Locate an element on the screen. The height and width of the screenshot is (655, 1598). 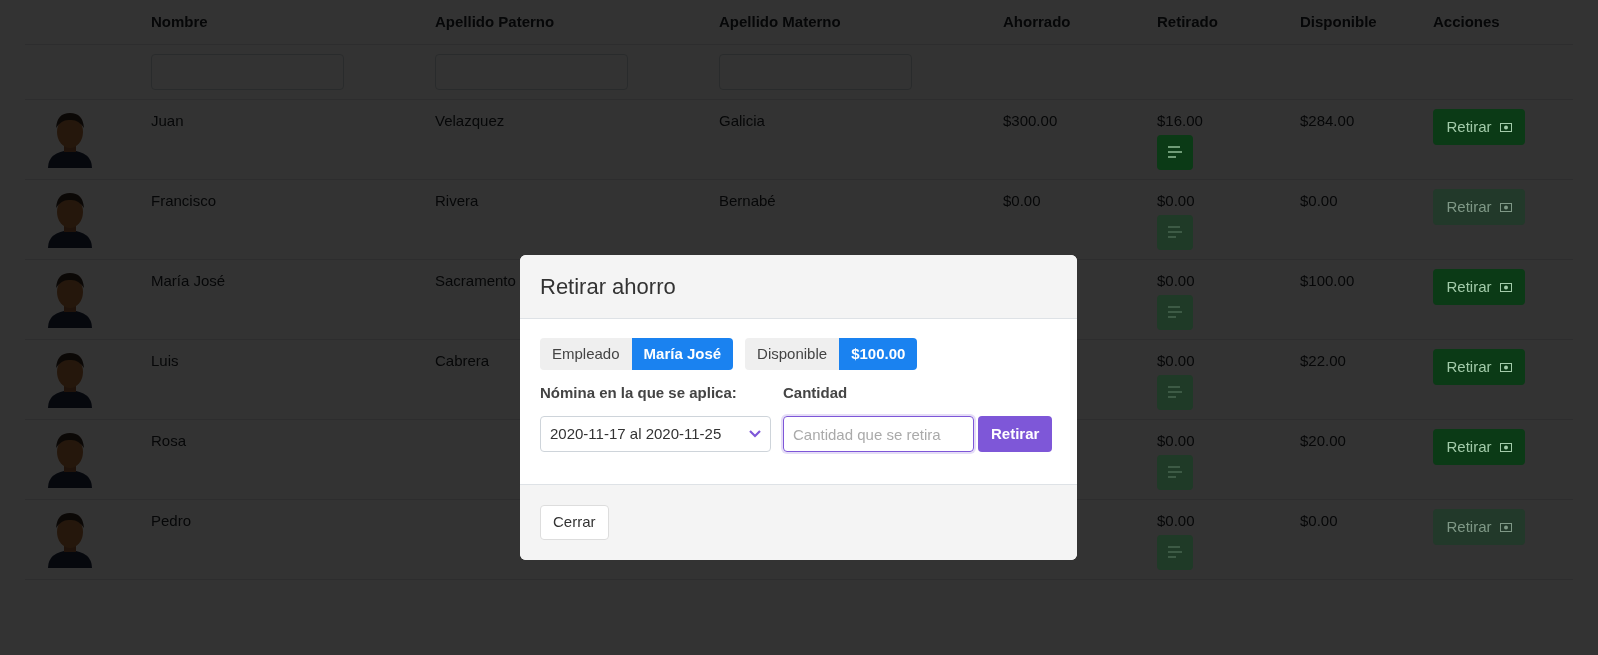
submit-withdraw-button: Retirar is located at coordinates (1015, 434).